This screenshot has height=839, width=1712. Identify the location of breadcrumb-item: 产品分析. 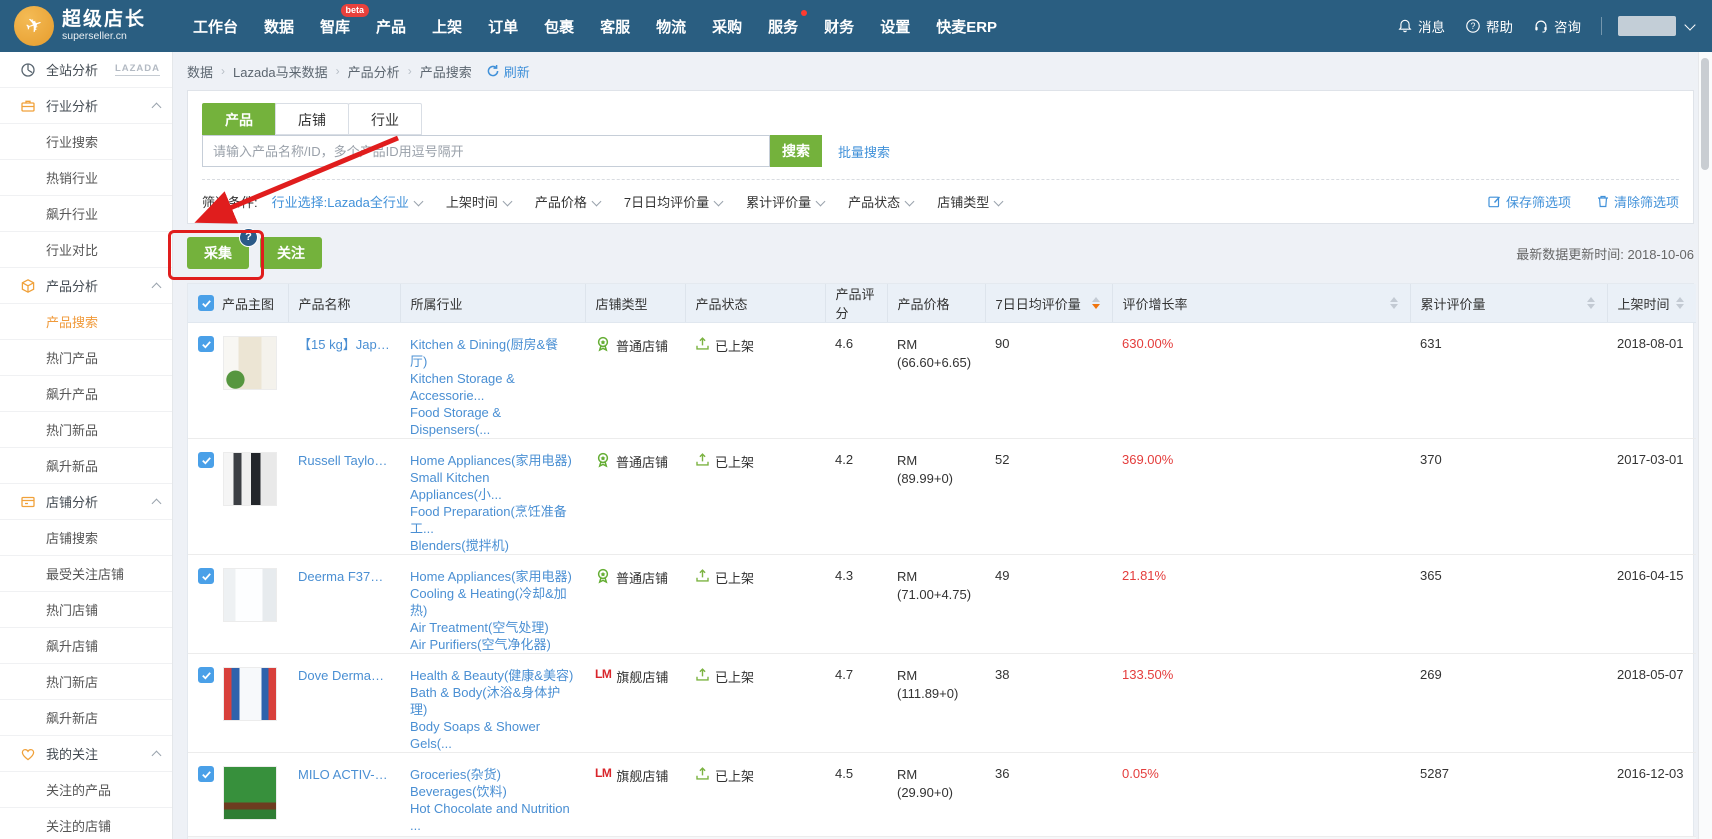
(374, 71).